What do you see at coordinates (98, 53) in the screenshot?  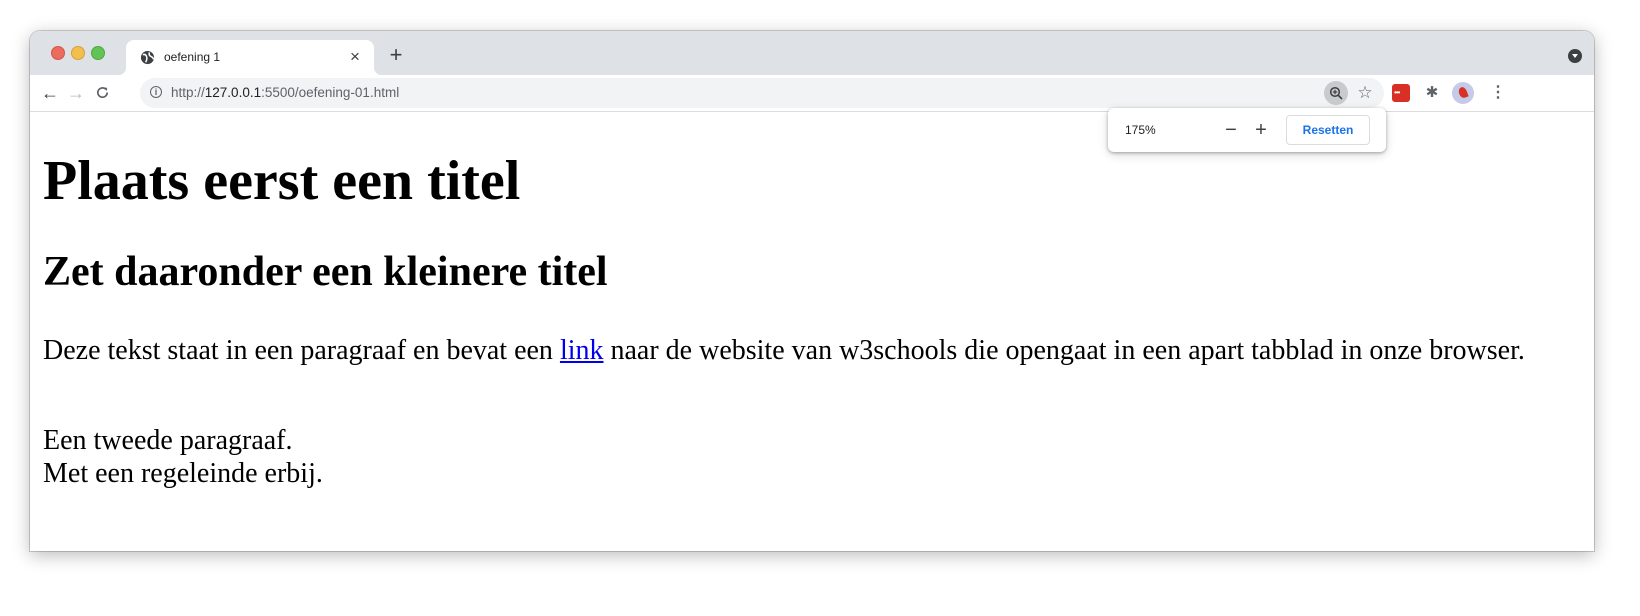 I see `maximize-window-button` at bounding box center [98, 53].